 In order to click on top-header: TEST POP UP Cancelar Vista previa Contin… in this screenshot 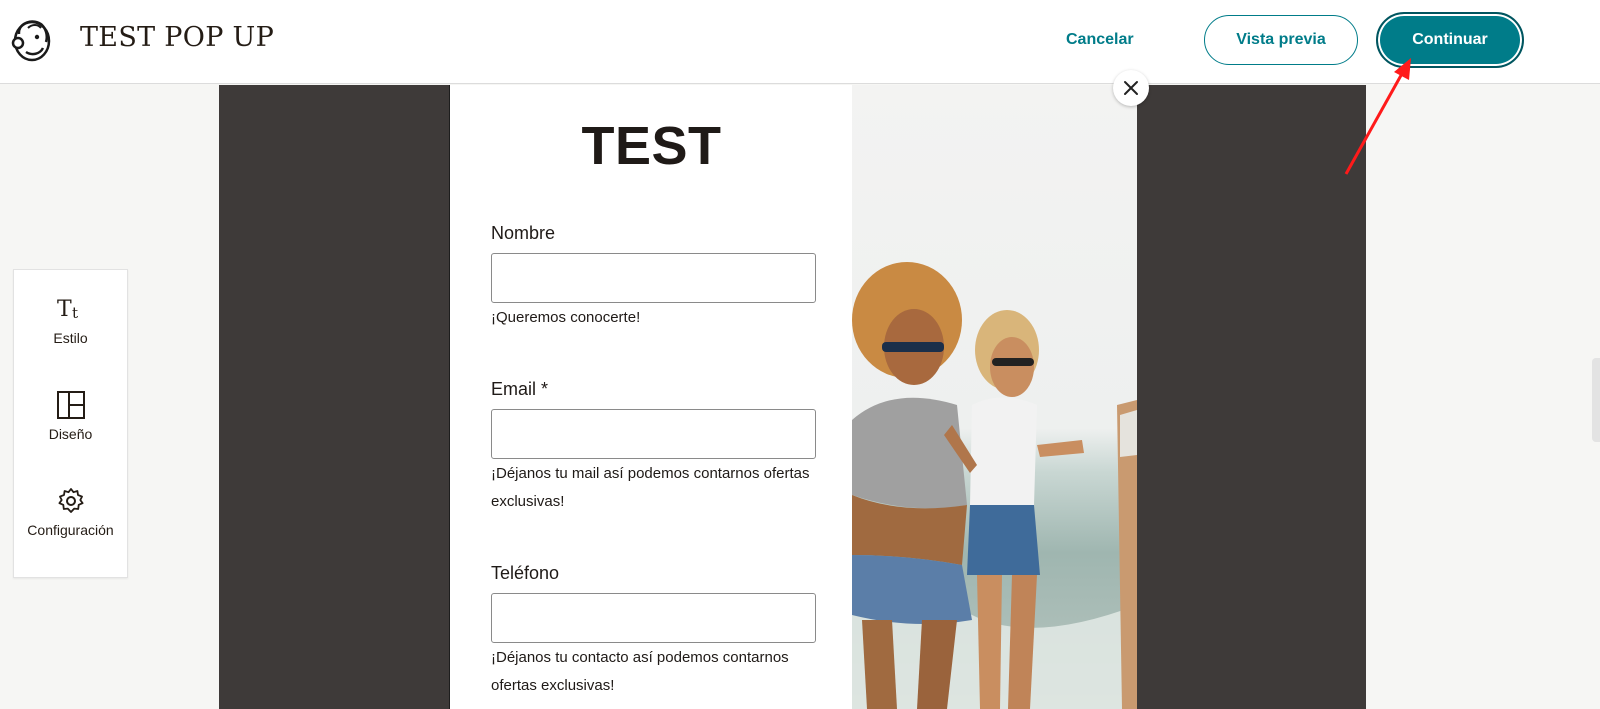, I will do `click(800, 42)`.